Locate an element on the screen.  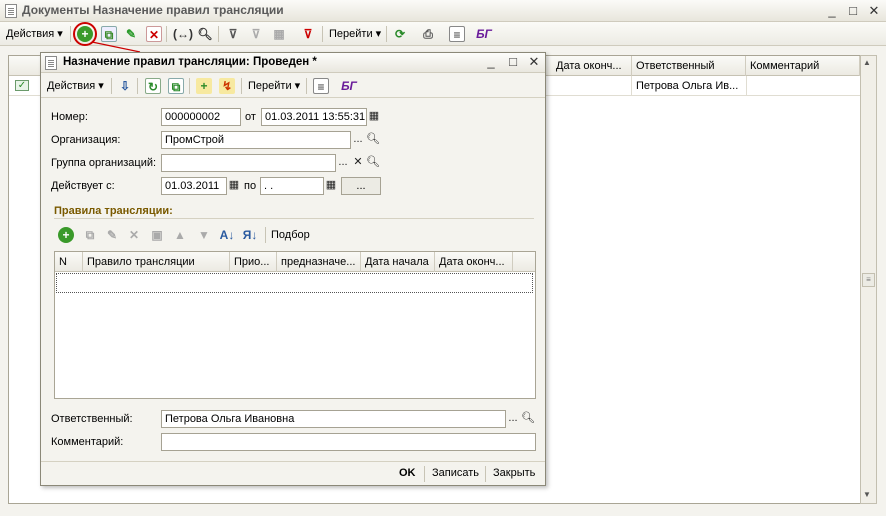
vertical-scrollbar: ▲ ≡ ▼ is located at coordinates (868, 279).